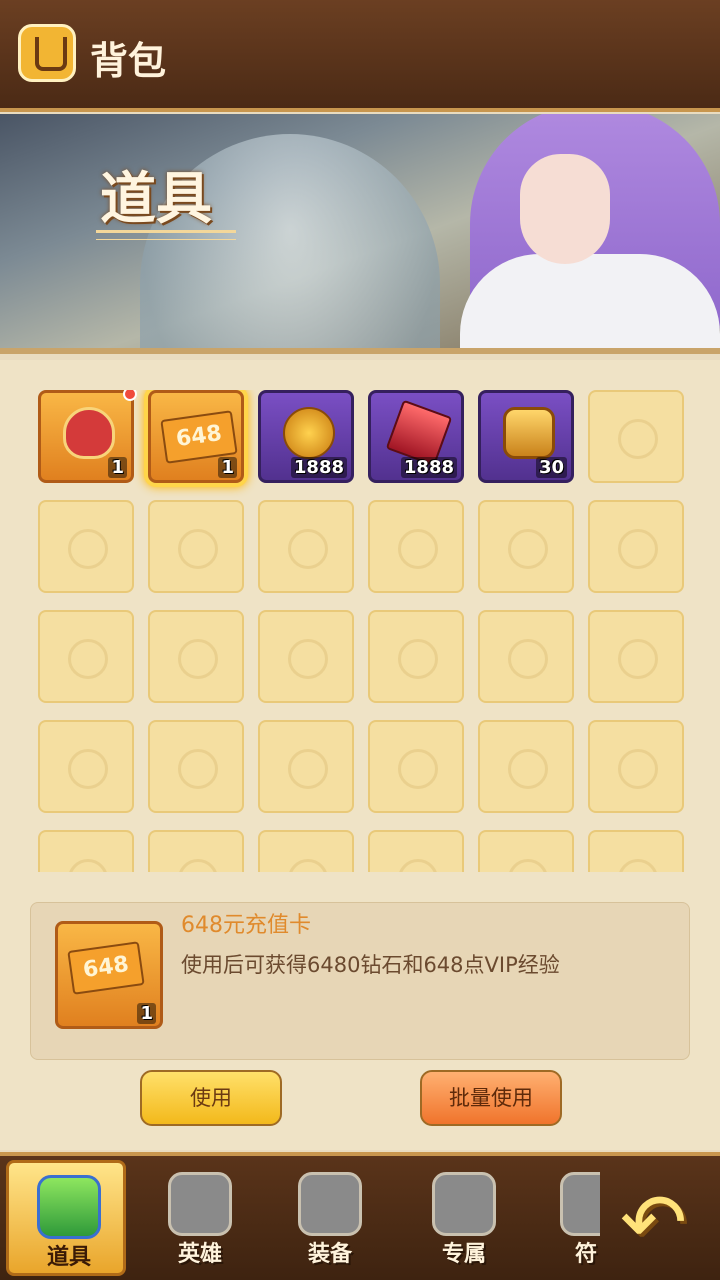  I want to click on gold-icon, so click(309, 433).